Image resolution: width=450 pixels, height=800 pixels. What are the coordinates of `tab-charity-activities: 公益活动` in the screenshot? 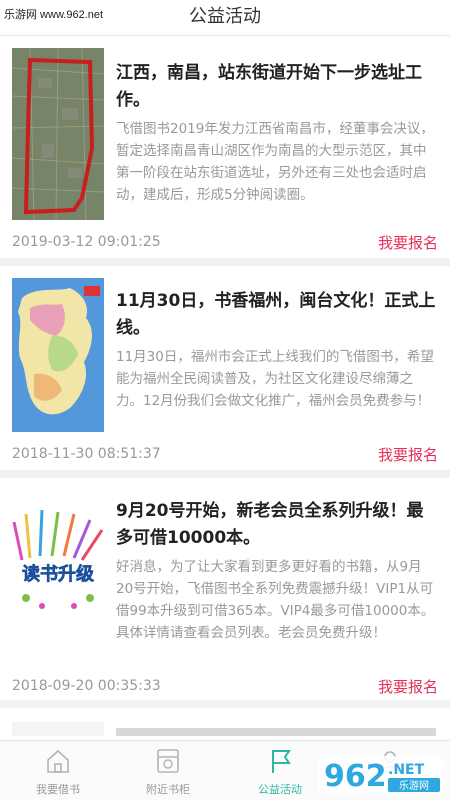 It's located at (280, 770).